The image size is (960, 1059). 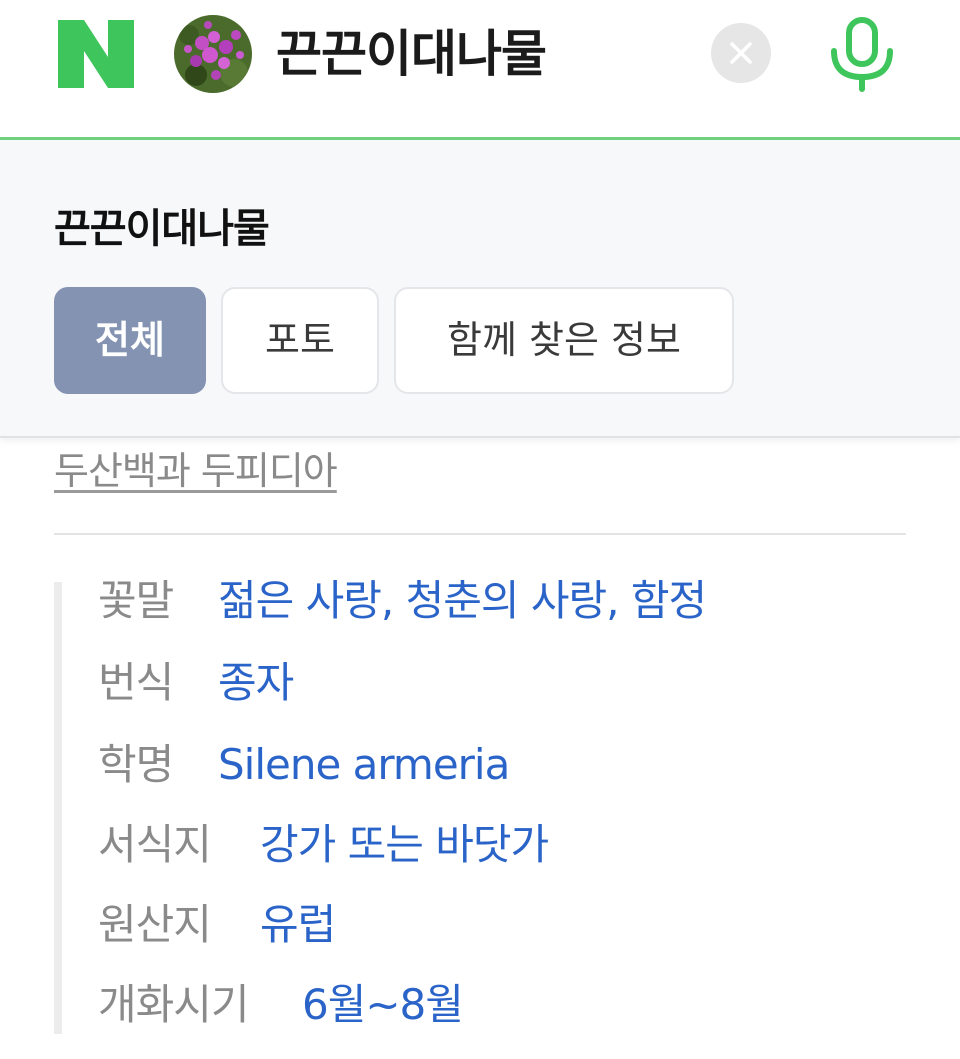 What do you see at coordinates (136, 600) in the screenshot?
I see `info-key: 꽃말` at bounding box center [136, 600].